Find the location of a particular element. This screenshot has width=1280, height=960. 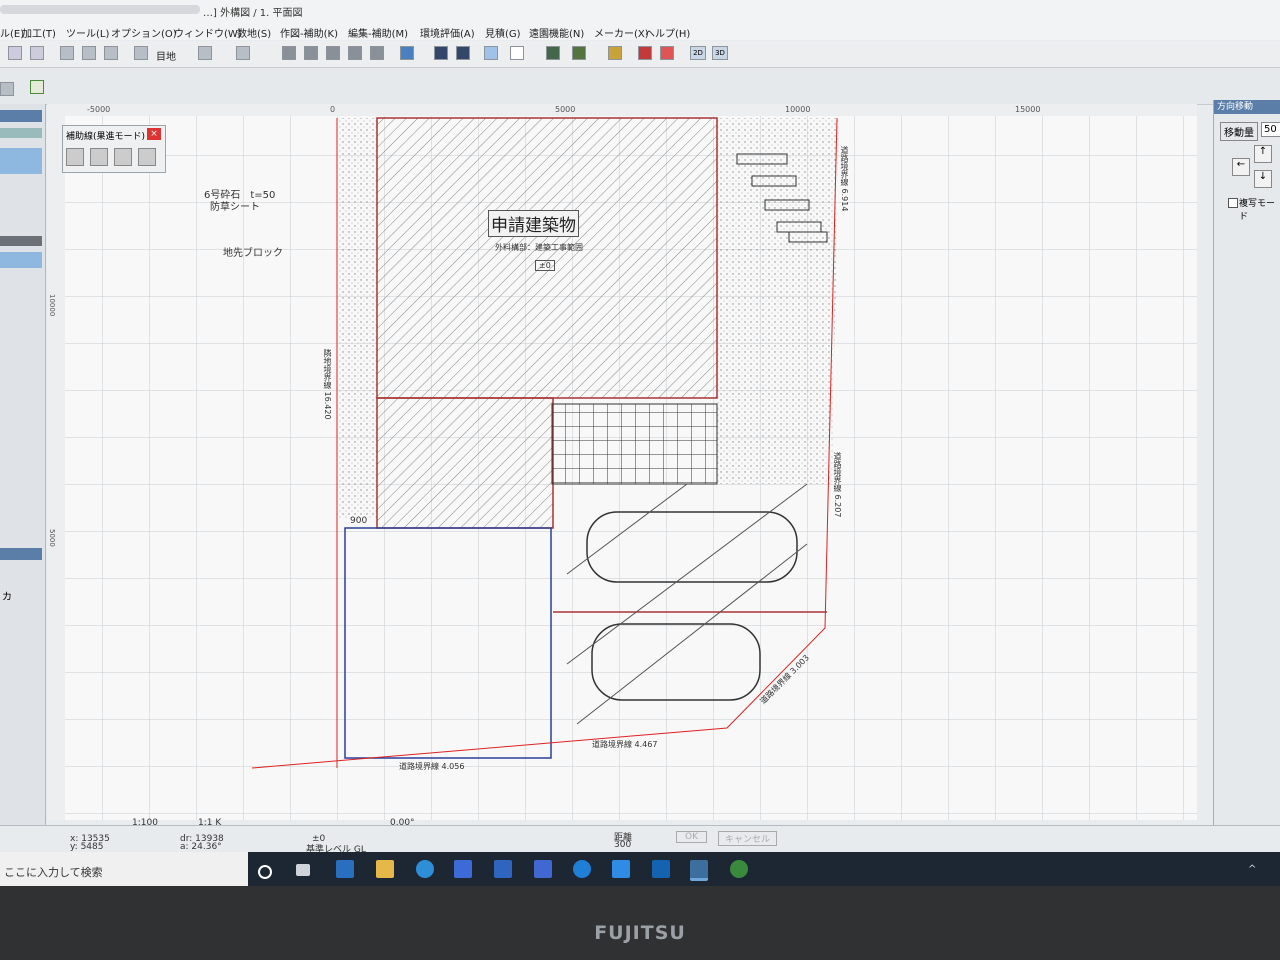

mail-at-icon is located at coordinates (503, 869).